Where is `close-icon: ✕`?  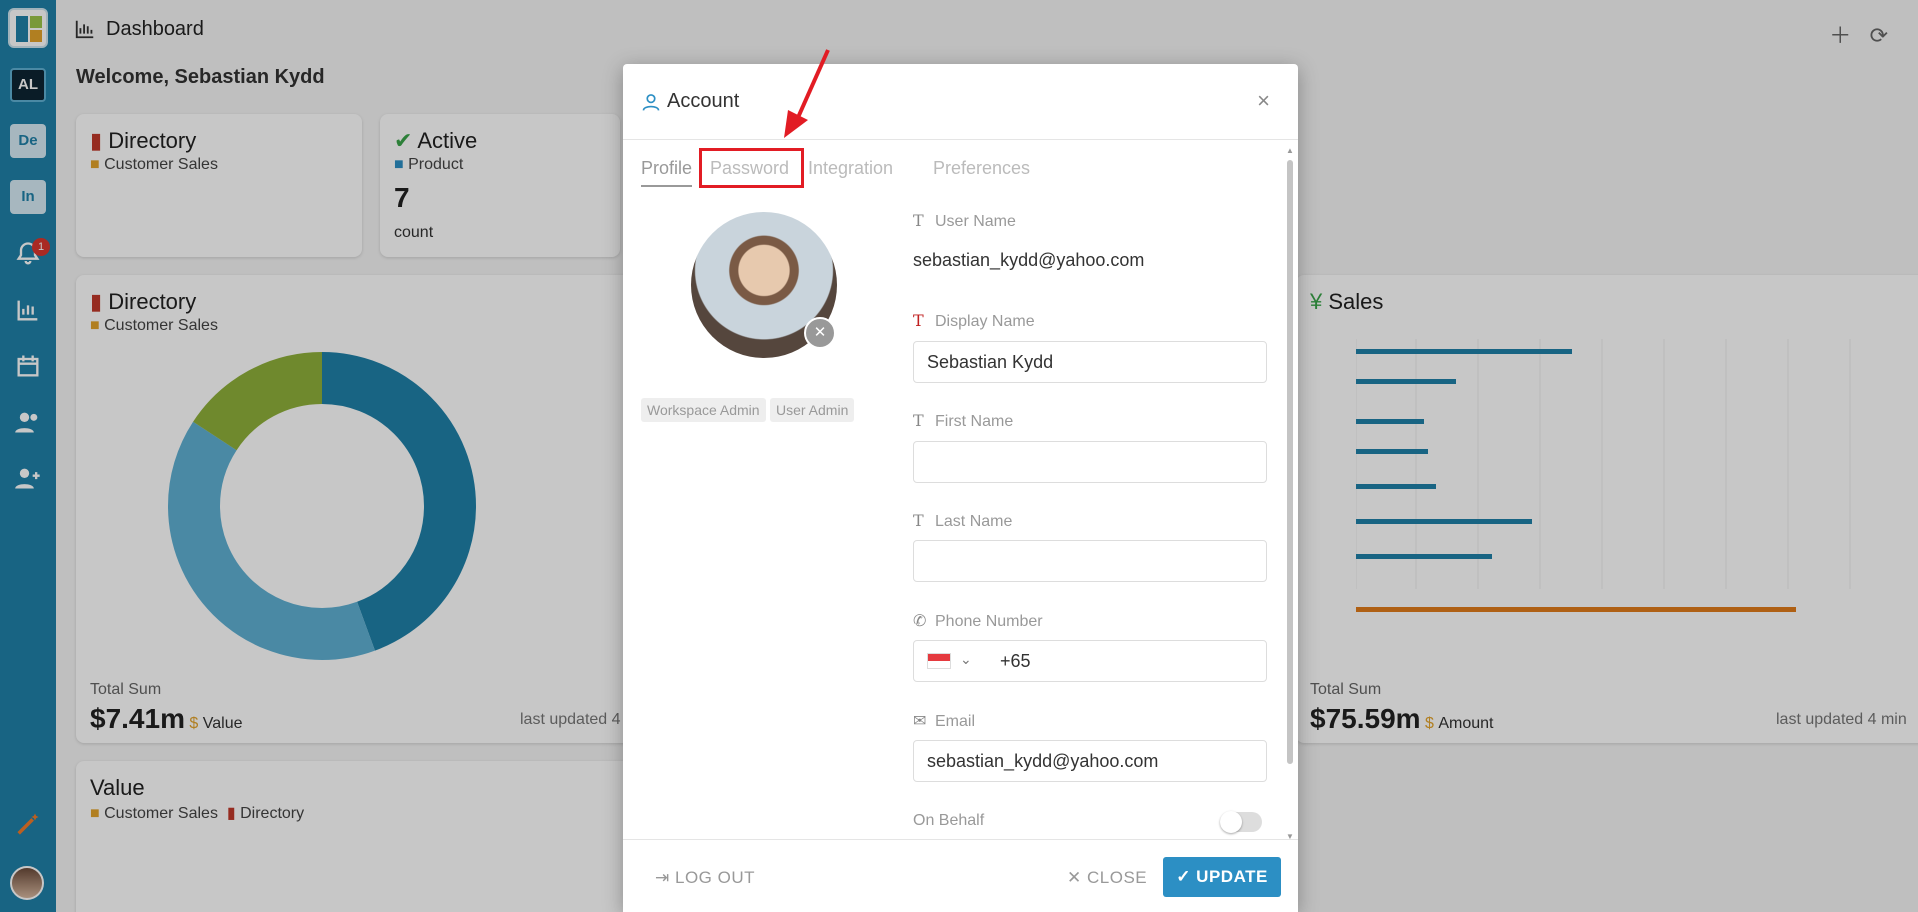 close-icon: ✕ is located at coordinates (1074, 877).